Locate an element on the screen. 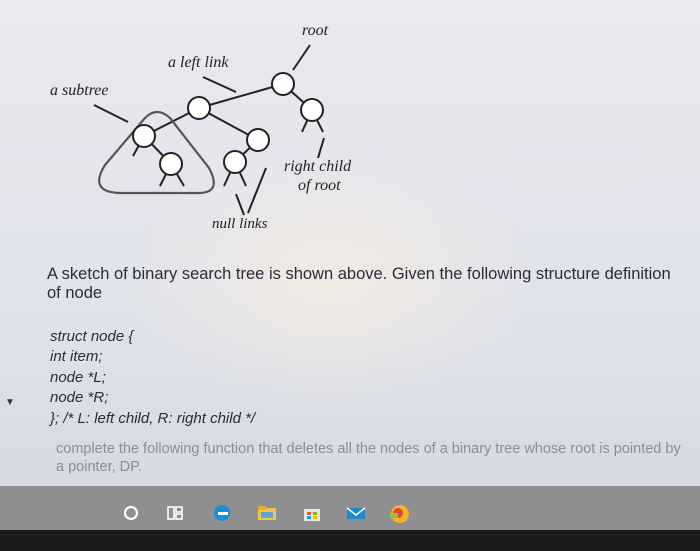 This screenshot has height=551, width=700. cortana-icon is located at coordinates (131, 513).